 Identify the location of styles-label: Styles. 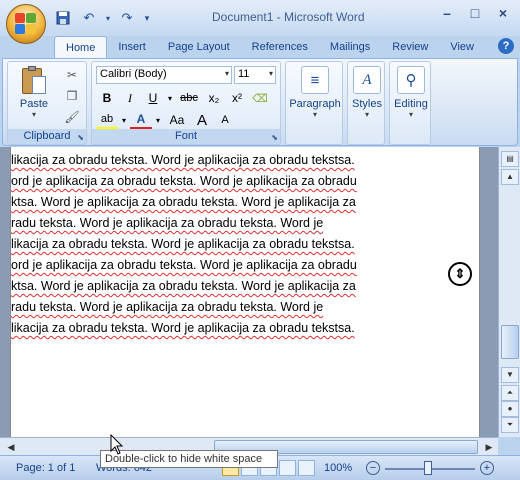
(367, 104).